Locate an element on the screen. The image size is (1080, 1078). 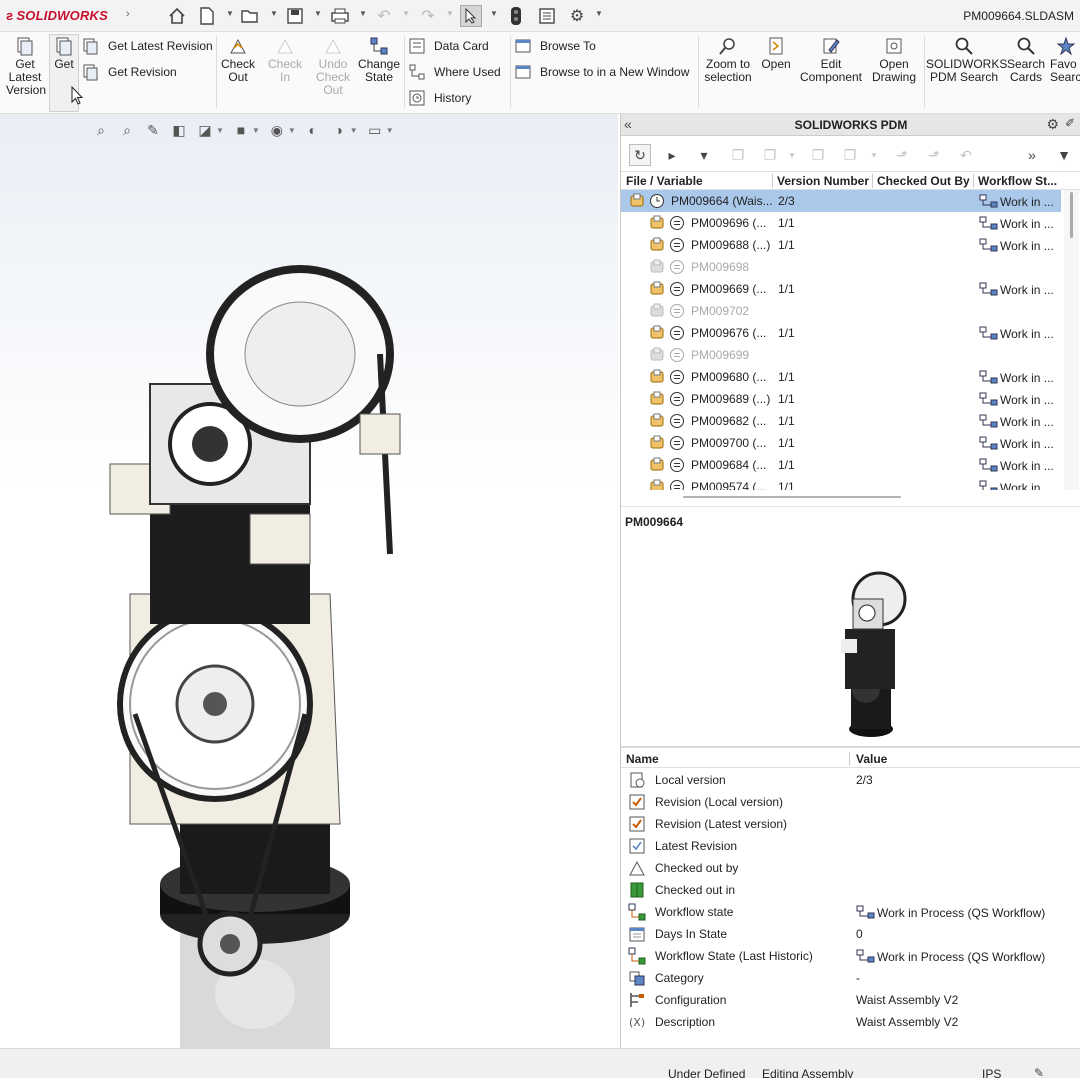
refresh-icon: ↻ is located at coordinates (640, 155).